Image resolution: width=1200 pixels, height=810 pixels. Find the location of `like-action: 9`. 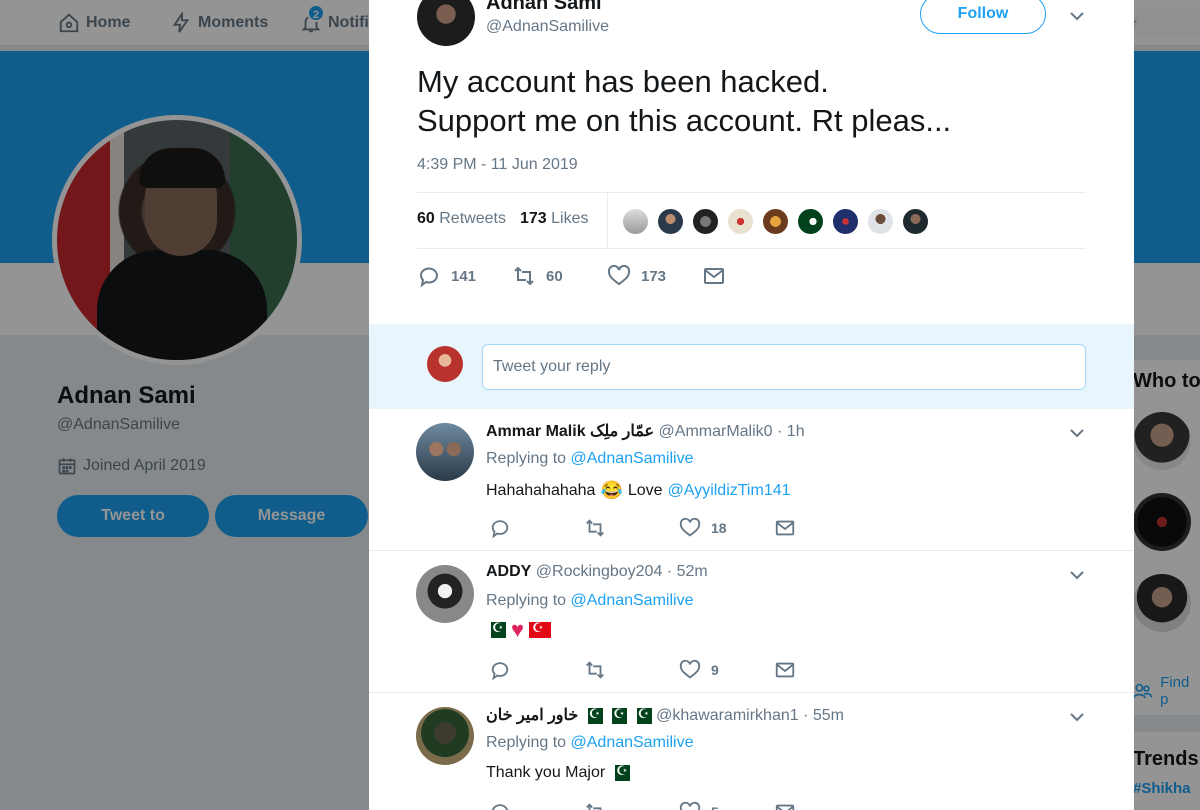

like-action: 9 is located at coordinates (726, 670).